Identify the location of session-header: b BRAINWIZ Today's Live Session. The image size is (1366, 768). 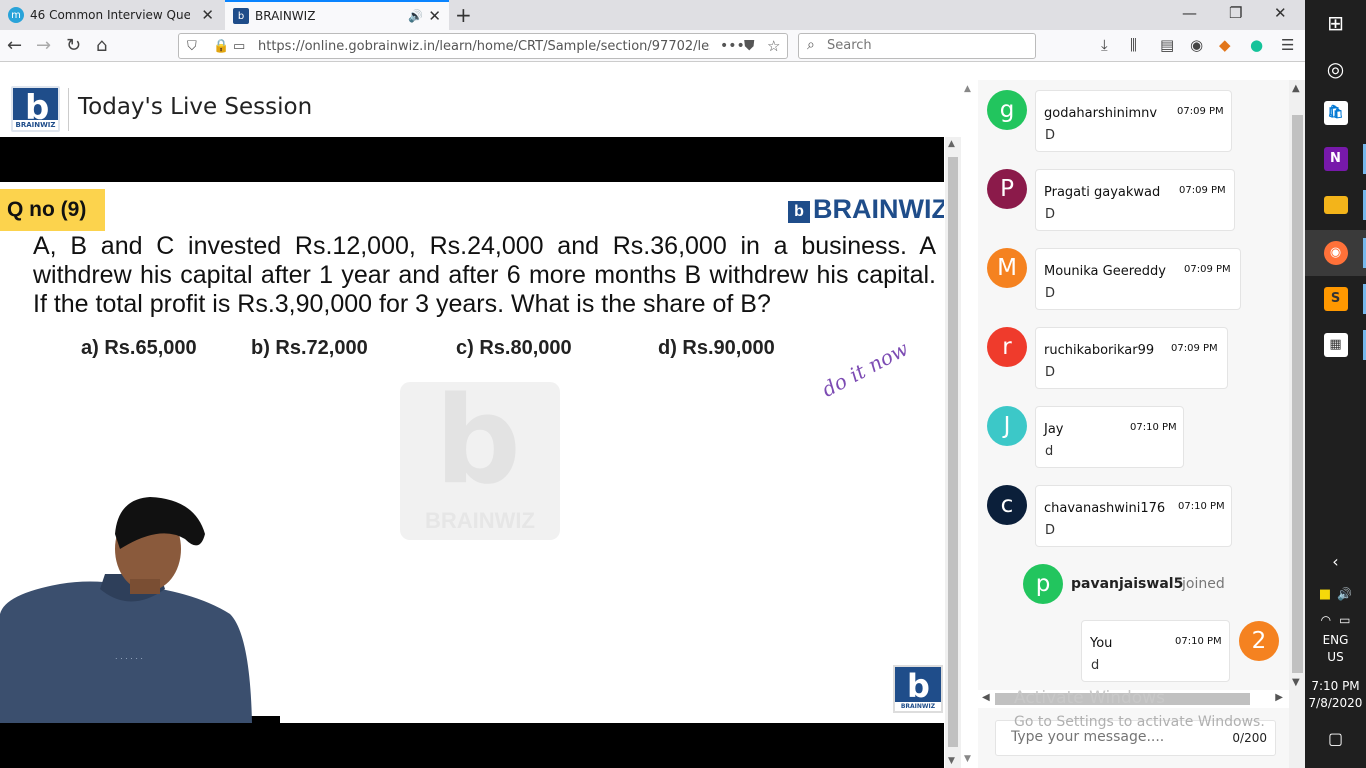
(472, 108).